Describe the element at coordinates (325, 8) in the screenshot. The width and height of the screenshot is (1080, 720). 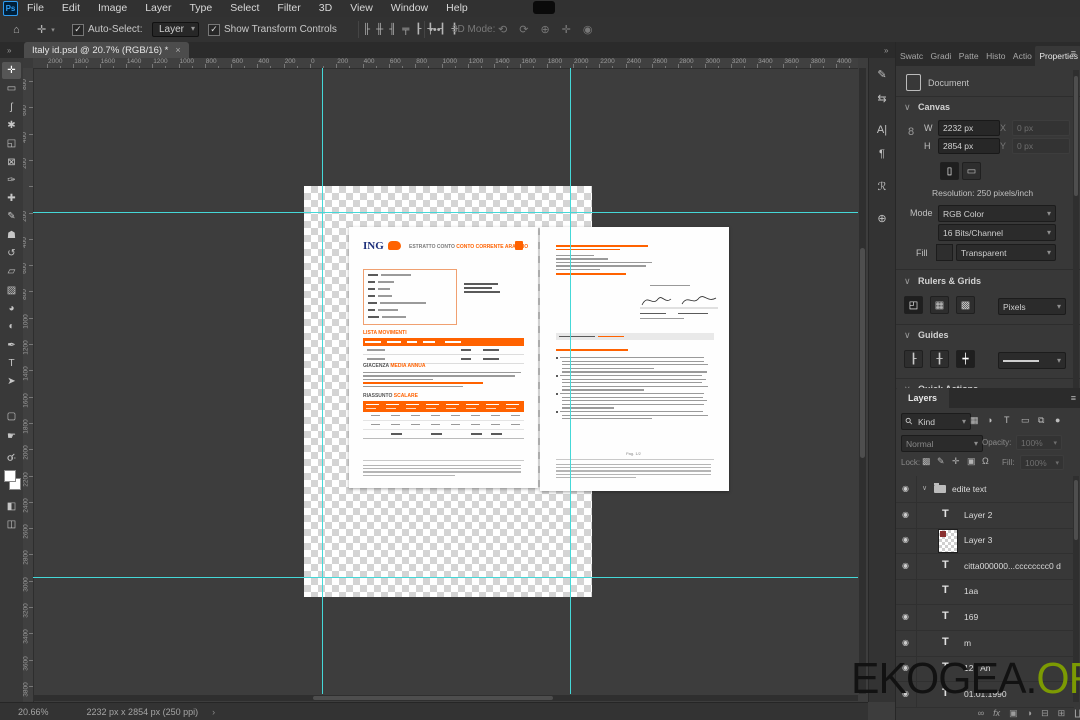
I see `menu-3d: 3D` at that location.